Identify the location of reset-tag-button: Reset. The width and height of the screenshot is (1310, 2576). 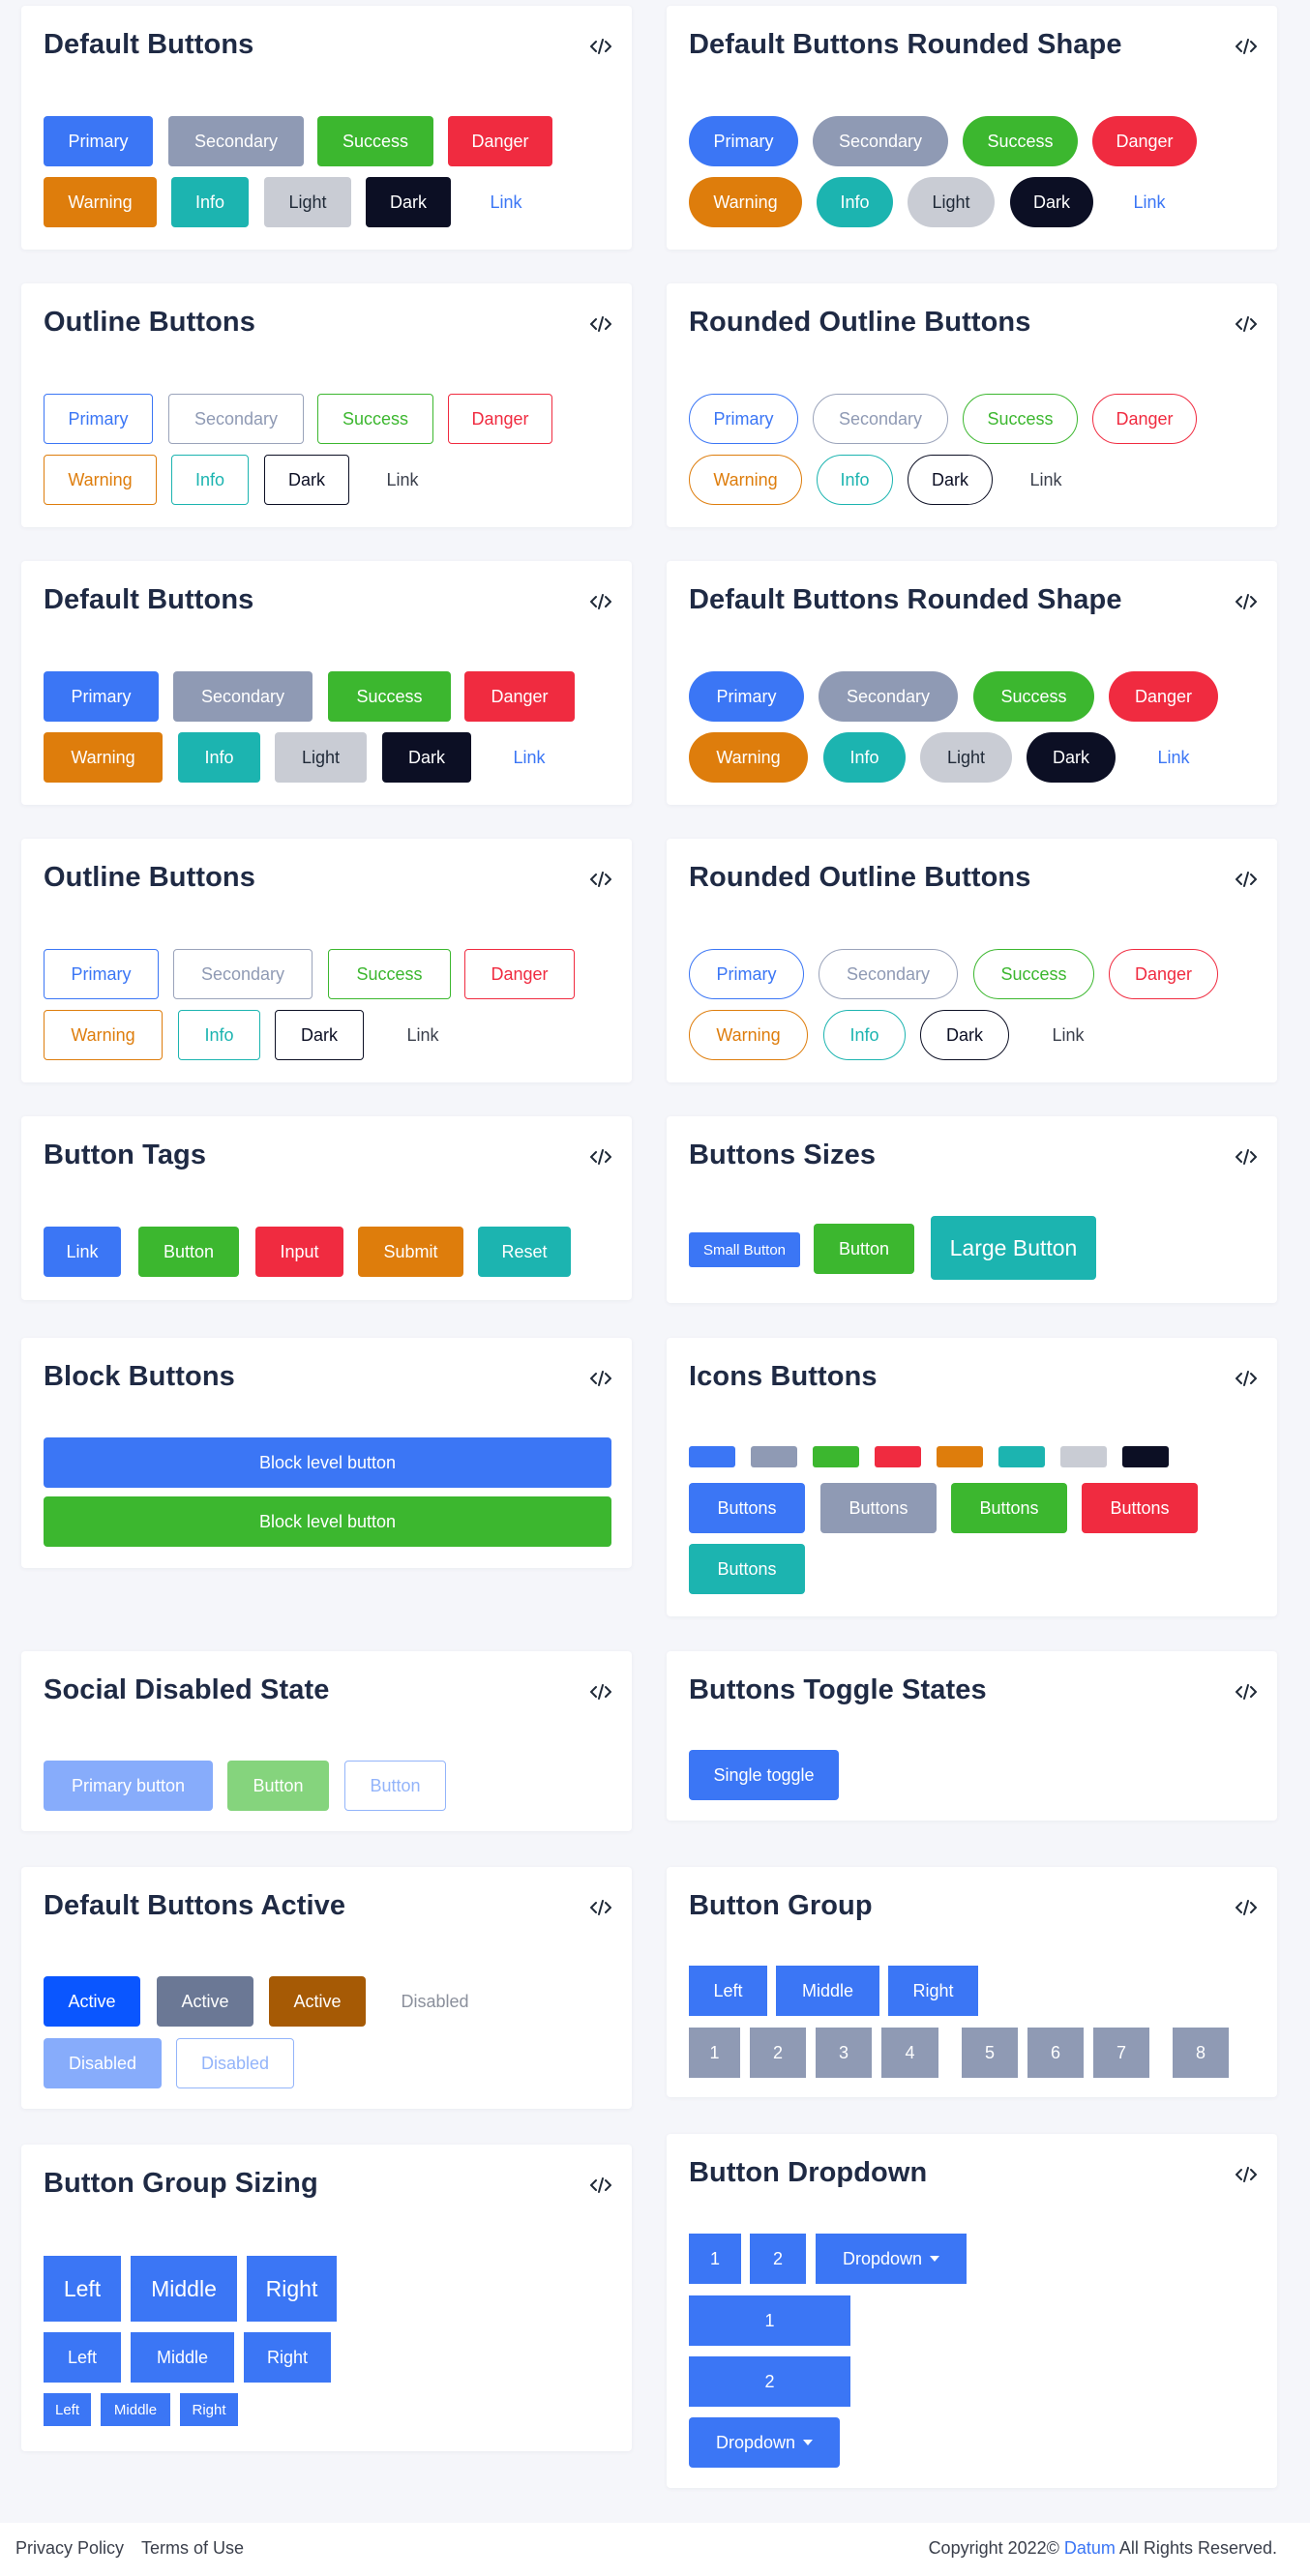
(524, 1252).